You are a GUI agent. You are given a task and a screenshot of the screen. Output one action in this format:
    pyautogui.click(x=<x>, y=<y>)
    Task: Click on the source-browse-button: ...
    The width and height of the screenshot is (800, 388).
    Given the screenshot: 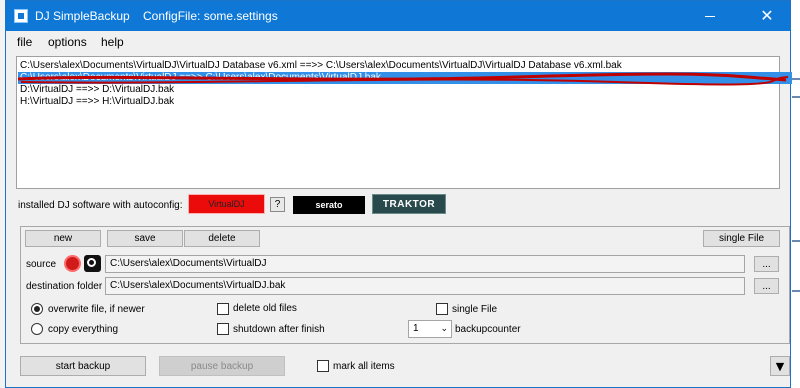 What is the action you would take?
    pyautogui.click(x=766, y=264)
    